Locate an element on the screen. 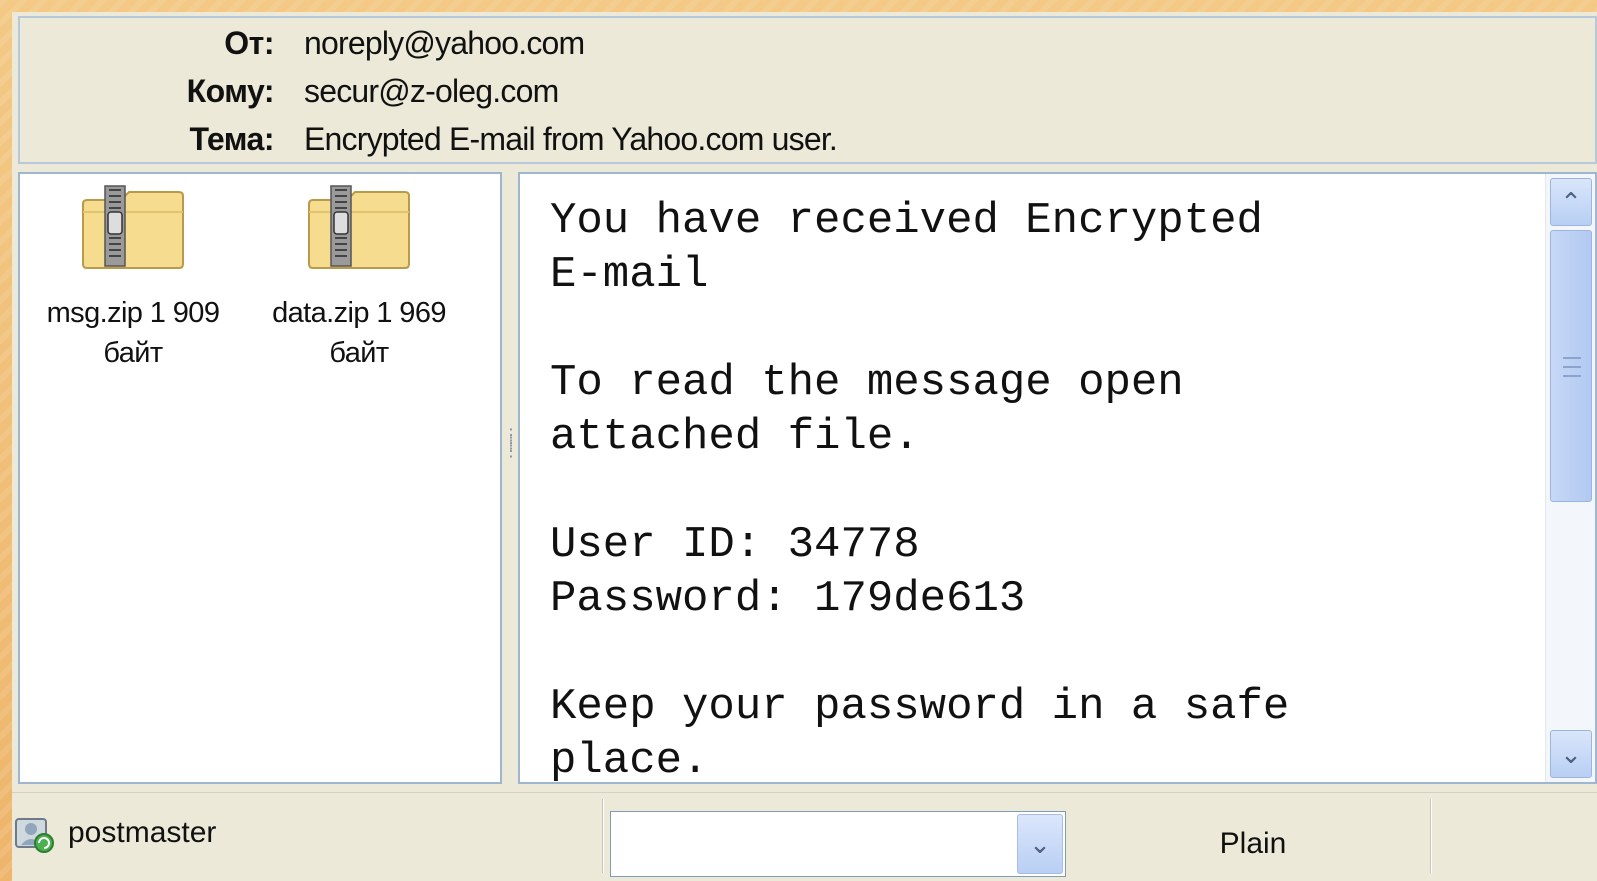  from-value: noreply@yahoo.com is located at coordinates (444, 43).